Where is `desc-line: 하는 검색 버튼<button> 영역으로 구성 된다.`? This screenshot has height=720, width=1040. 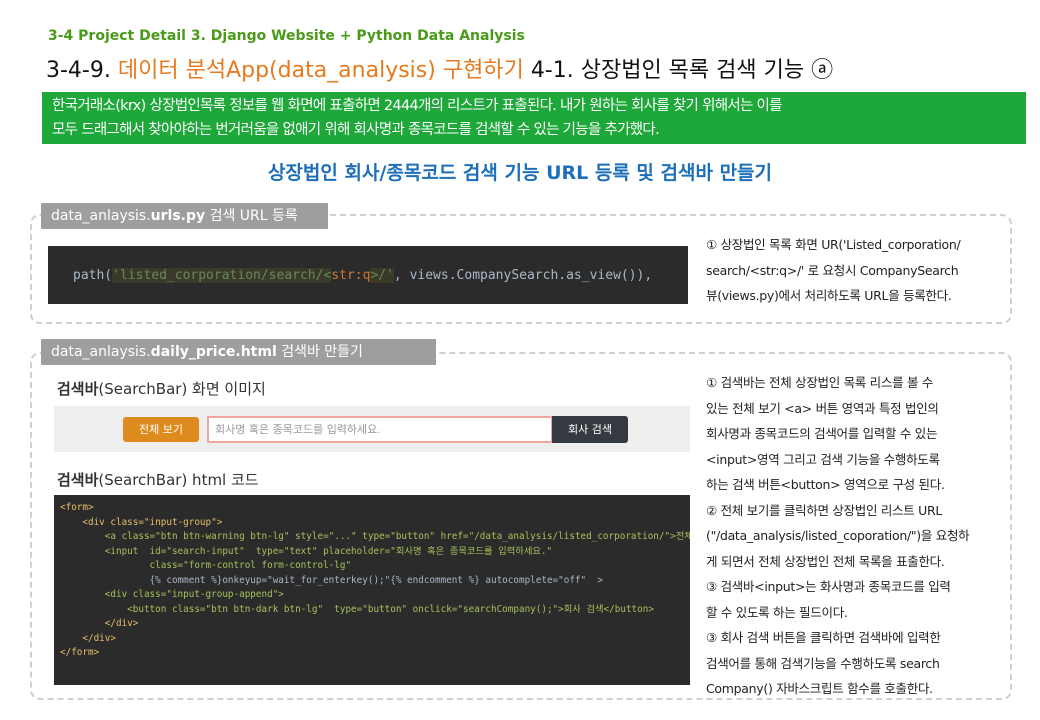
desc-line: 하는 검색 버튼<button> 영역으로 구성 된다. is located at coordinates (825, 484).